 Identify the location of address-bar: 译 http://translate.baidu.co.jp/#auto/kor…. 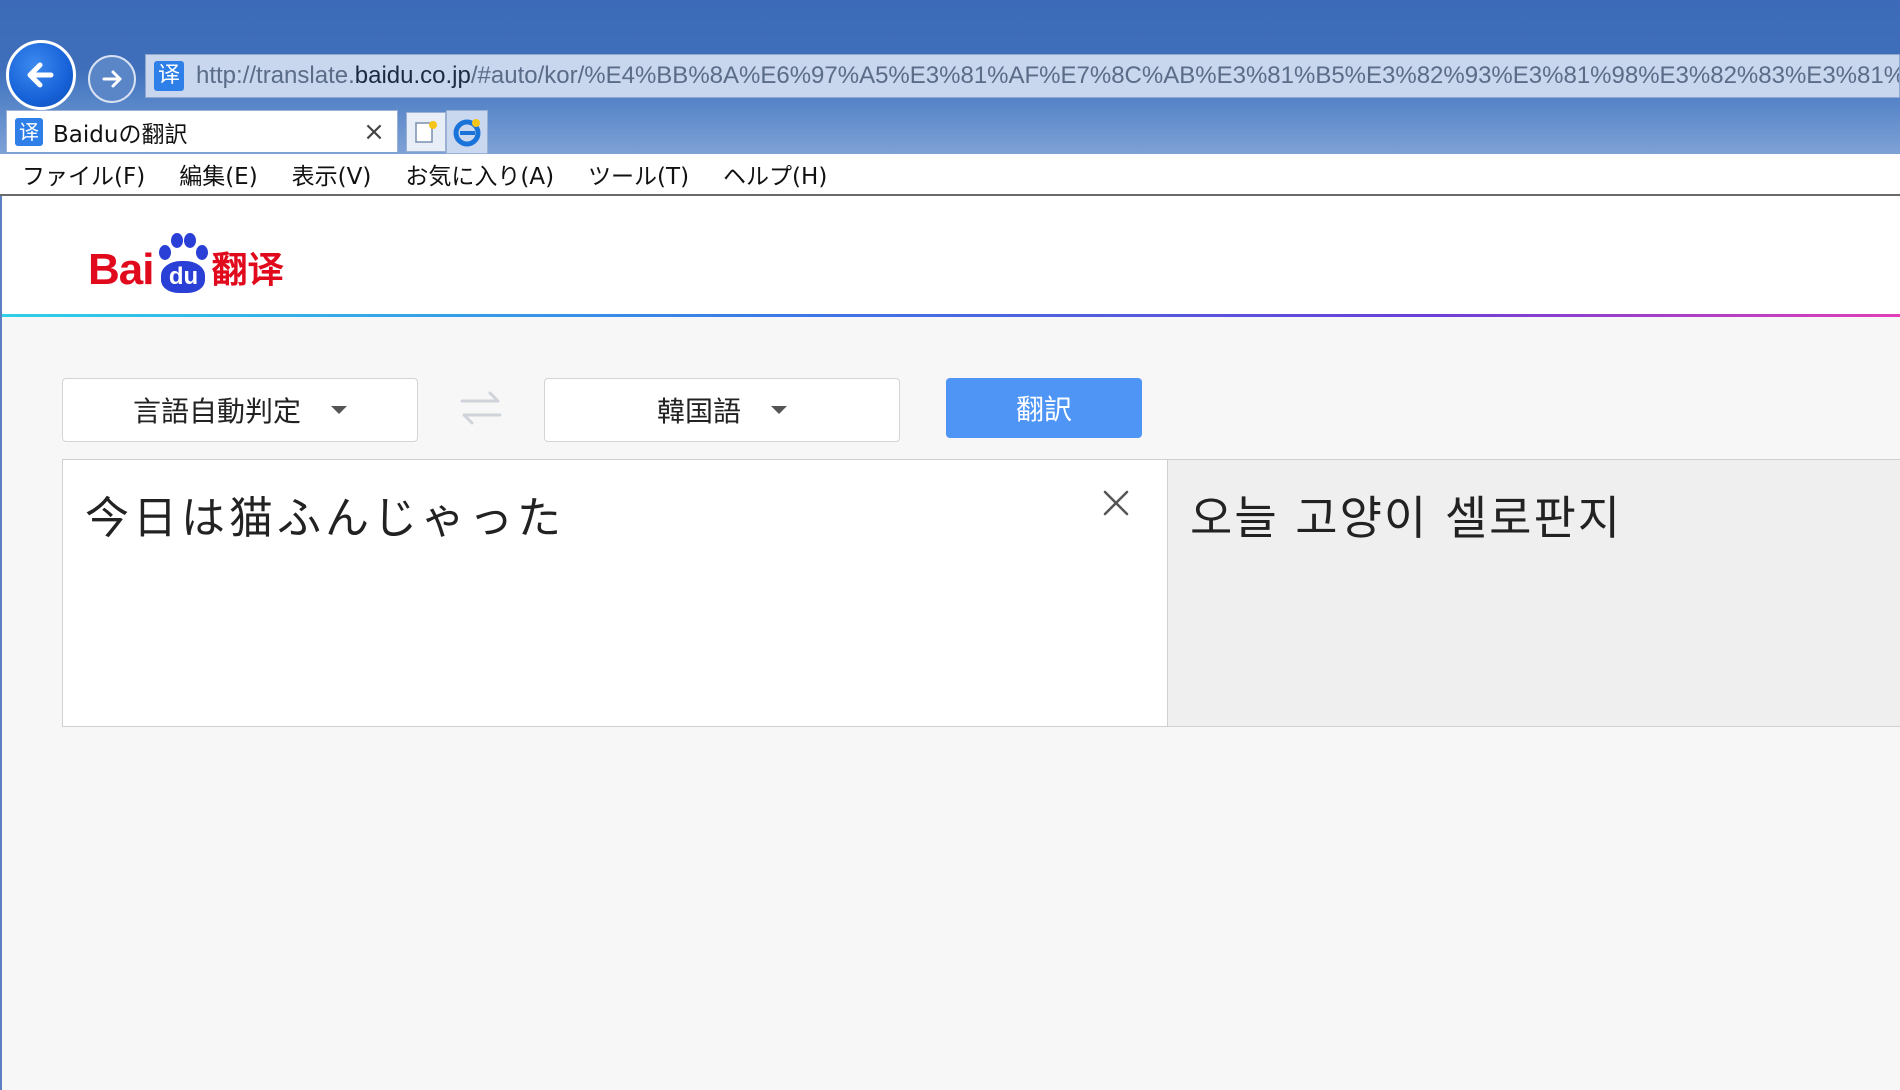
(1022, 76).